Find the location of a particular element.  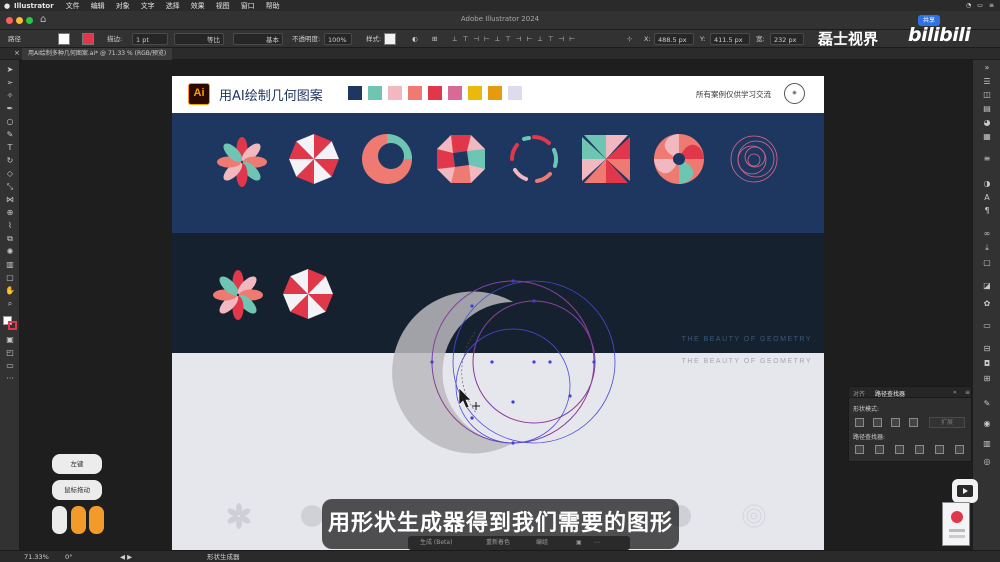

fill-swatch is located at coordinates (64, 39).